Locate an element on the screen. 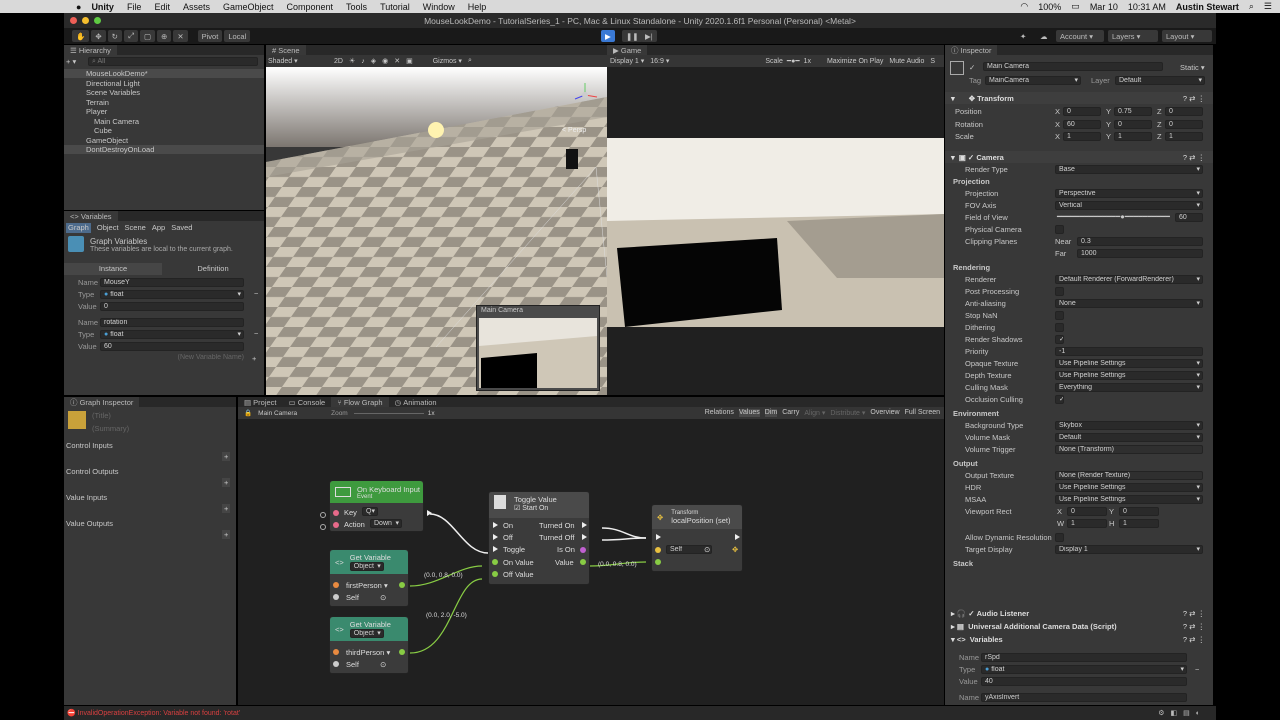 The image size is (1280, 720). node-header: ✥ Transform localPosition (set) is located at coordinates (697, 517).